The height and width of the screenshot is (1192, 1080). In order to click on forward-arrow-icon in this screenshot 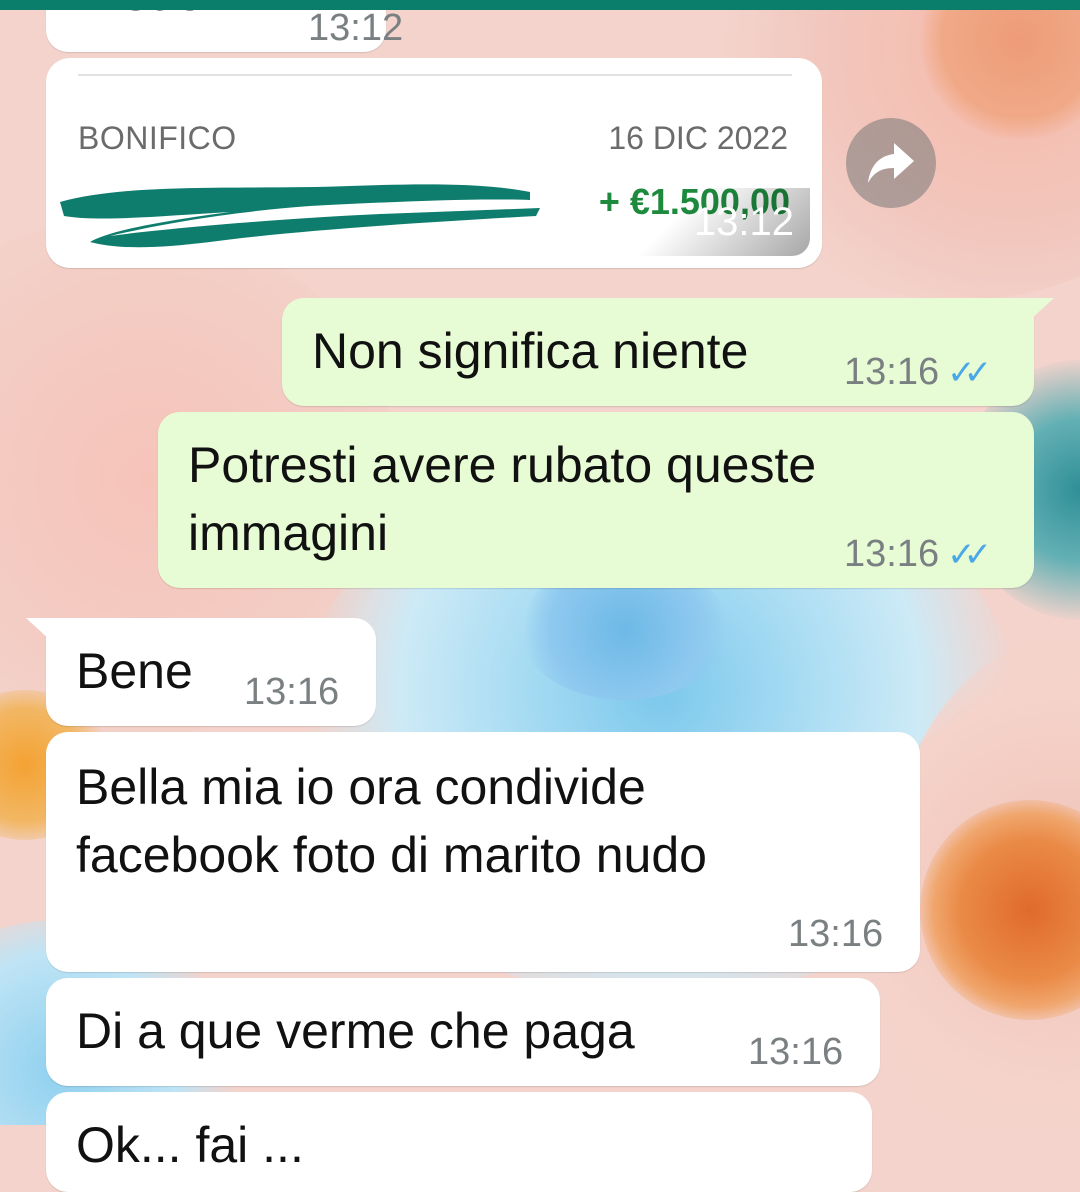, I will do `click(891, 163)`.